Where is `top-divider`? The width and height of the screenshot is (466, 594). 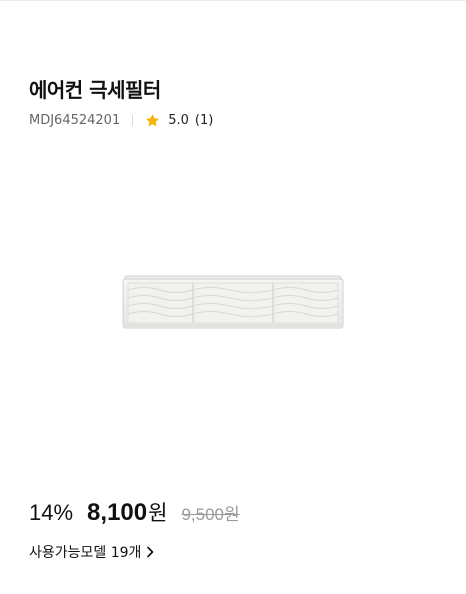
top-divider is located at coordinates (233, 0).